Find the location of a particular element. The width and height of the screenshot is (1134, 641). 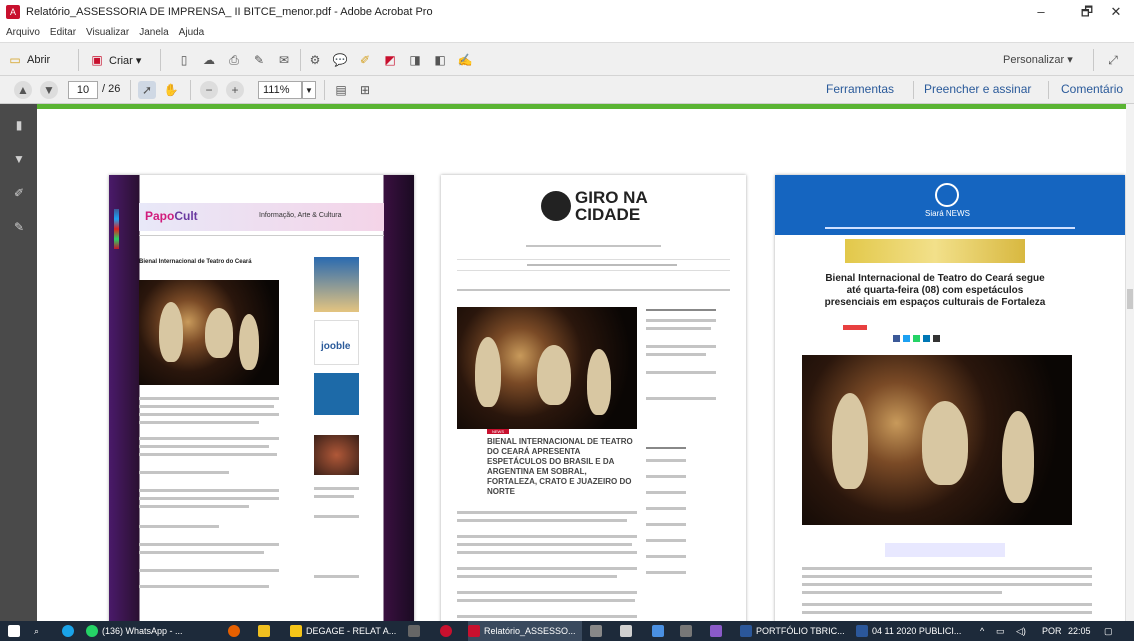

settings-button: ⚙ is located at coordinates (315, 60).